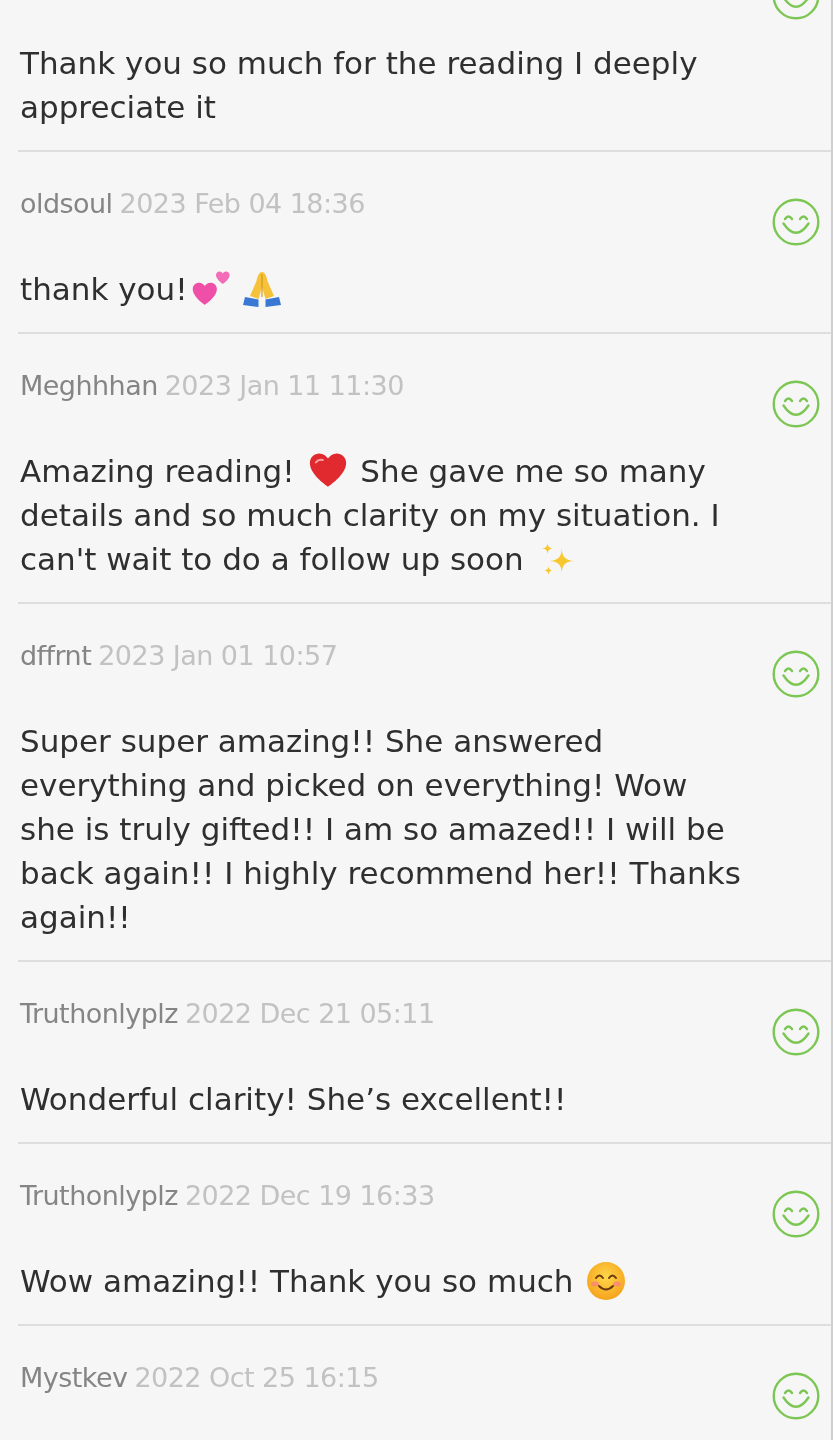  What do you see at coordinates (104, 289) in the screenshot?
I see `review-text: thank you!` at bounding box center [104, 289].